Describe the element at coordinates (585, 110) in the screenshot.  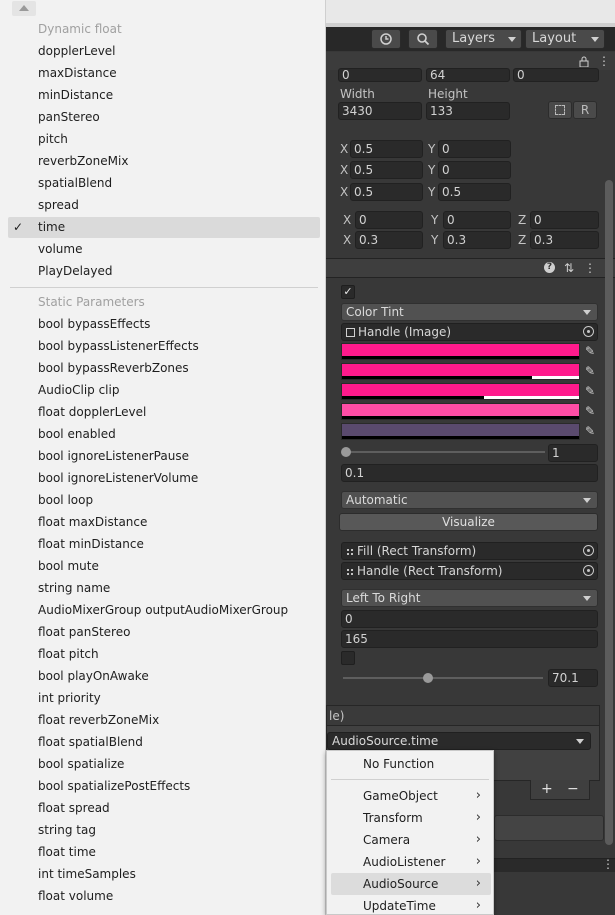
I see `raw-edit-button: R` at that location.